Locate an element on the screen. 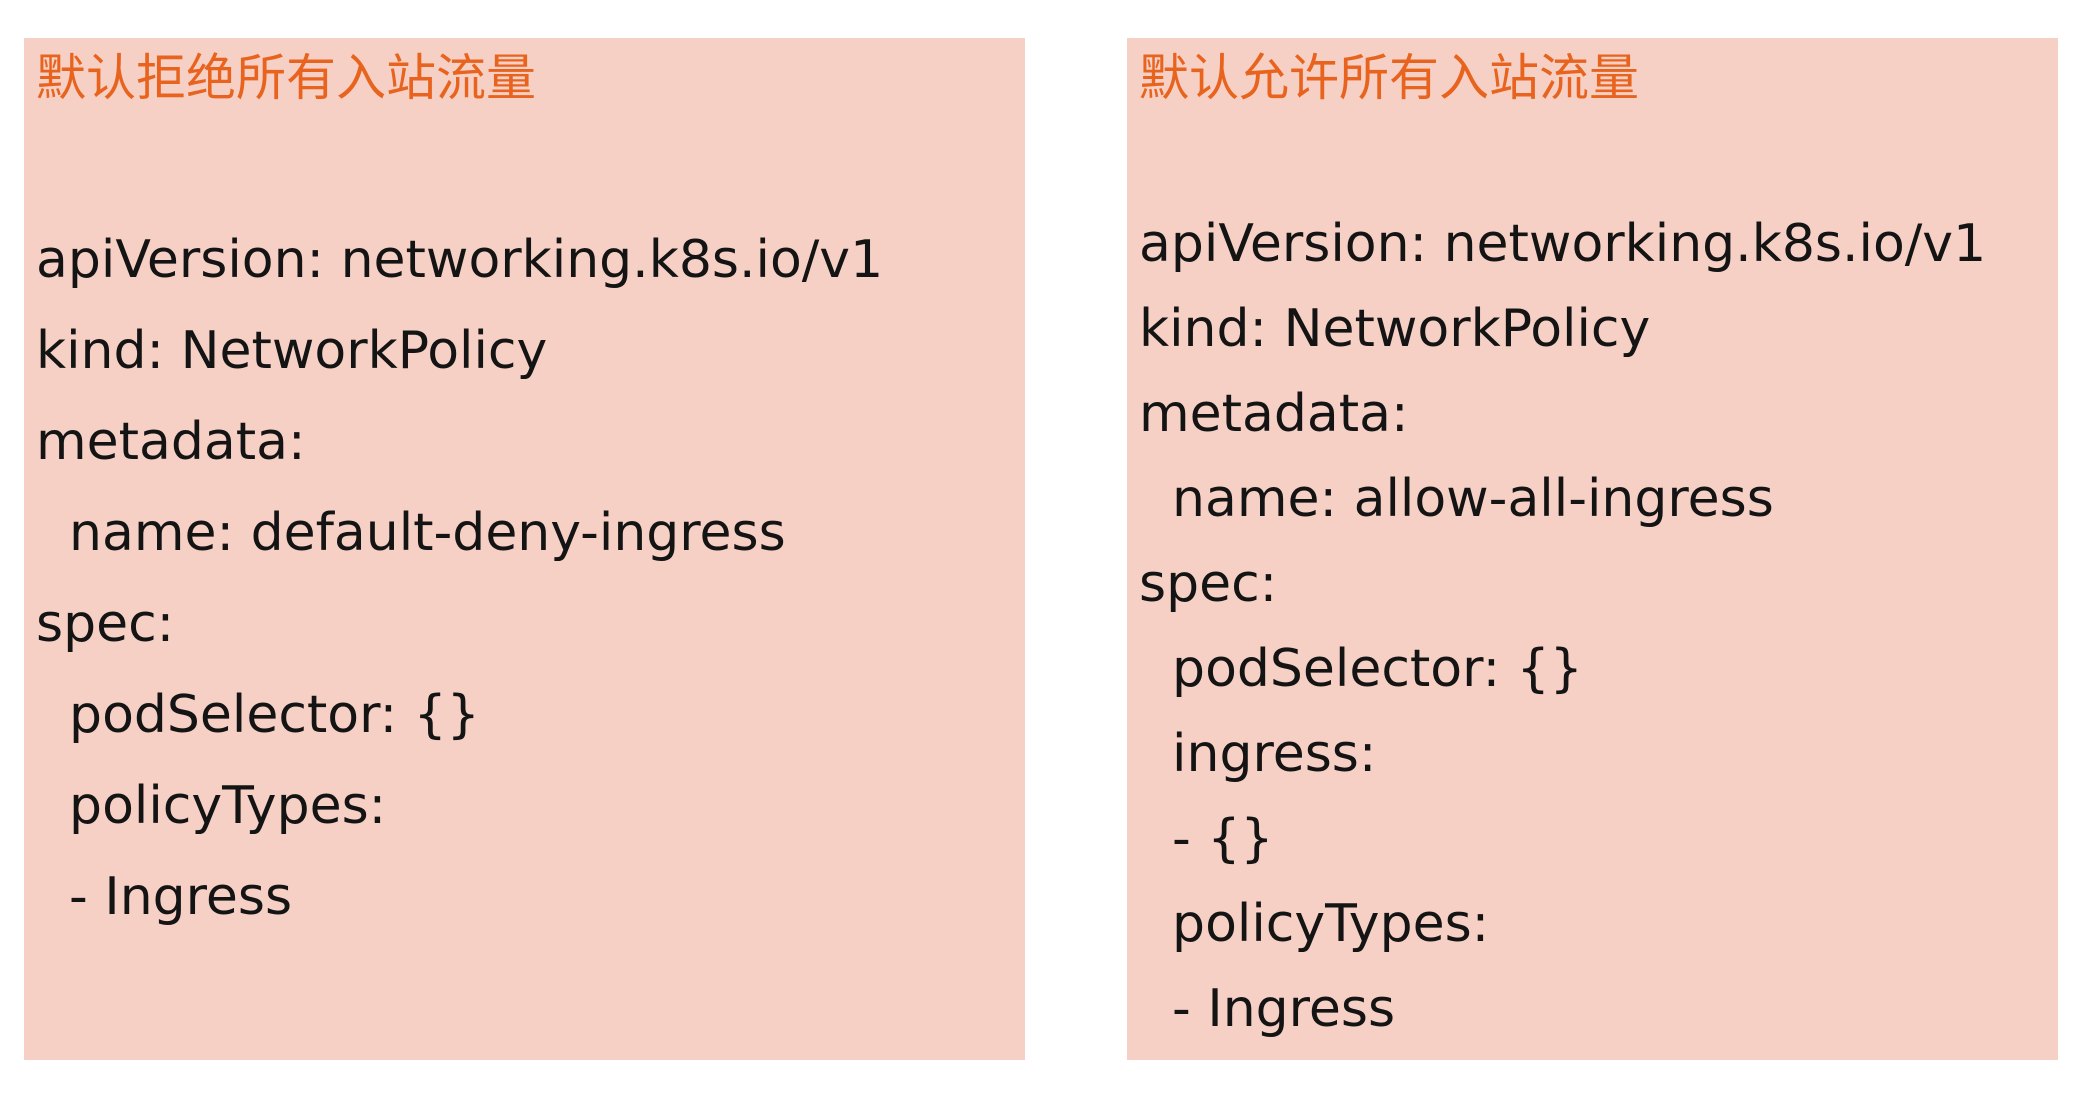 The image size is (2074, 1096). code-line-name: name: default-deny-ingress is located at coordinates (411, 533).